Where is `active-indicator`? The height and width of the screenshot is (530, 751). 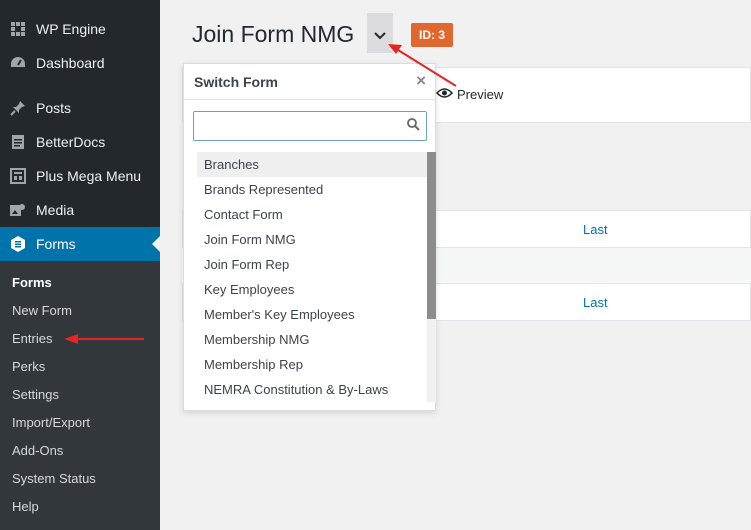
active-indicator is located at coordinates (156, 244).